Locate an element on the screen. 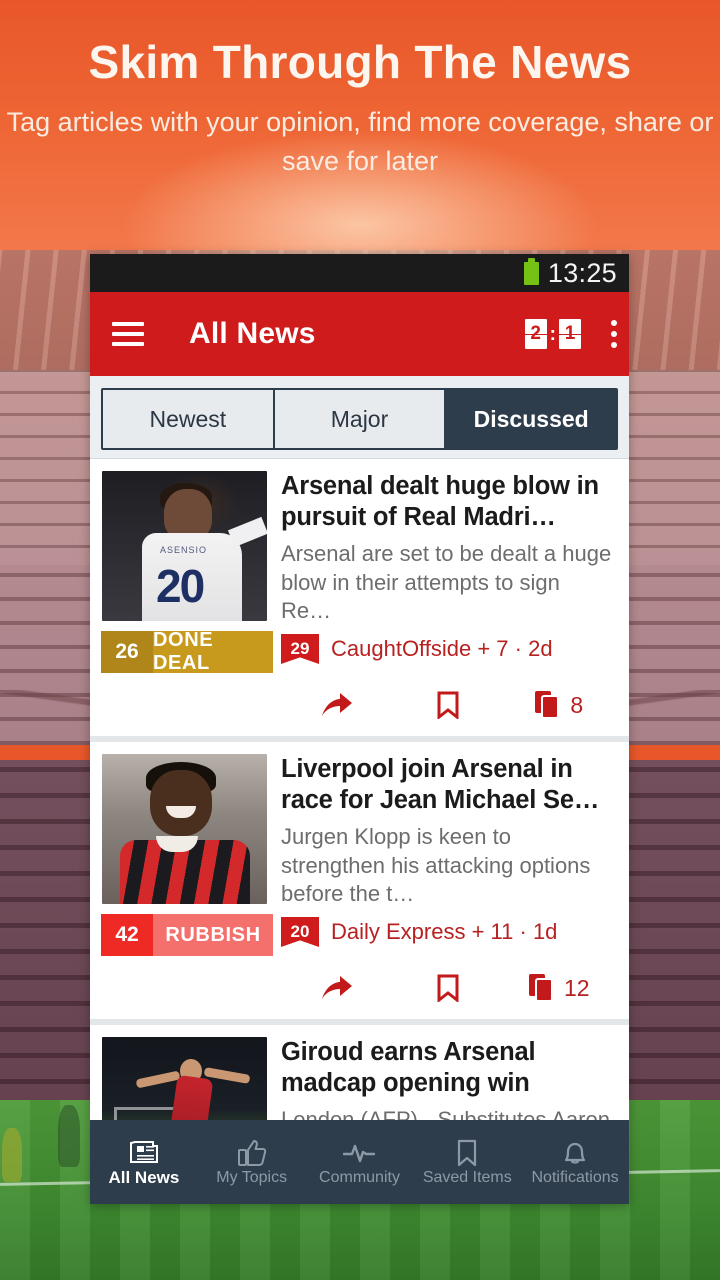  scoreboard-away-score: 1 is located at coordinates (570, 334).